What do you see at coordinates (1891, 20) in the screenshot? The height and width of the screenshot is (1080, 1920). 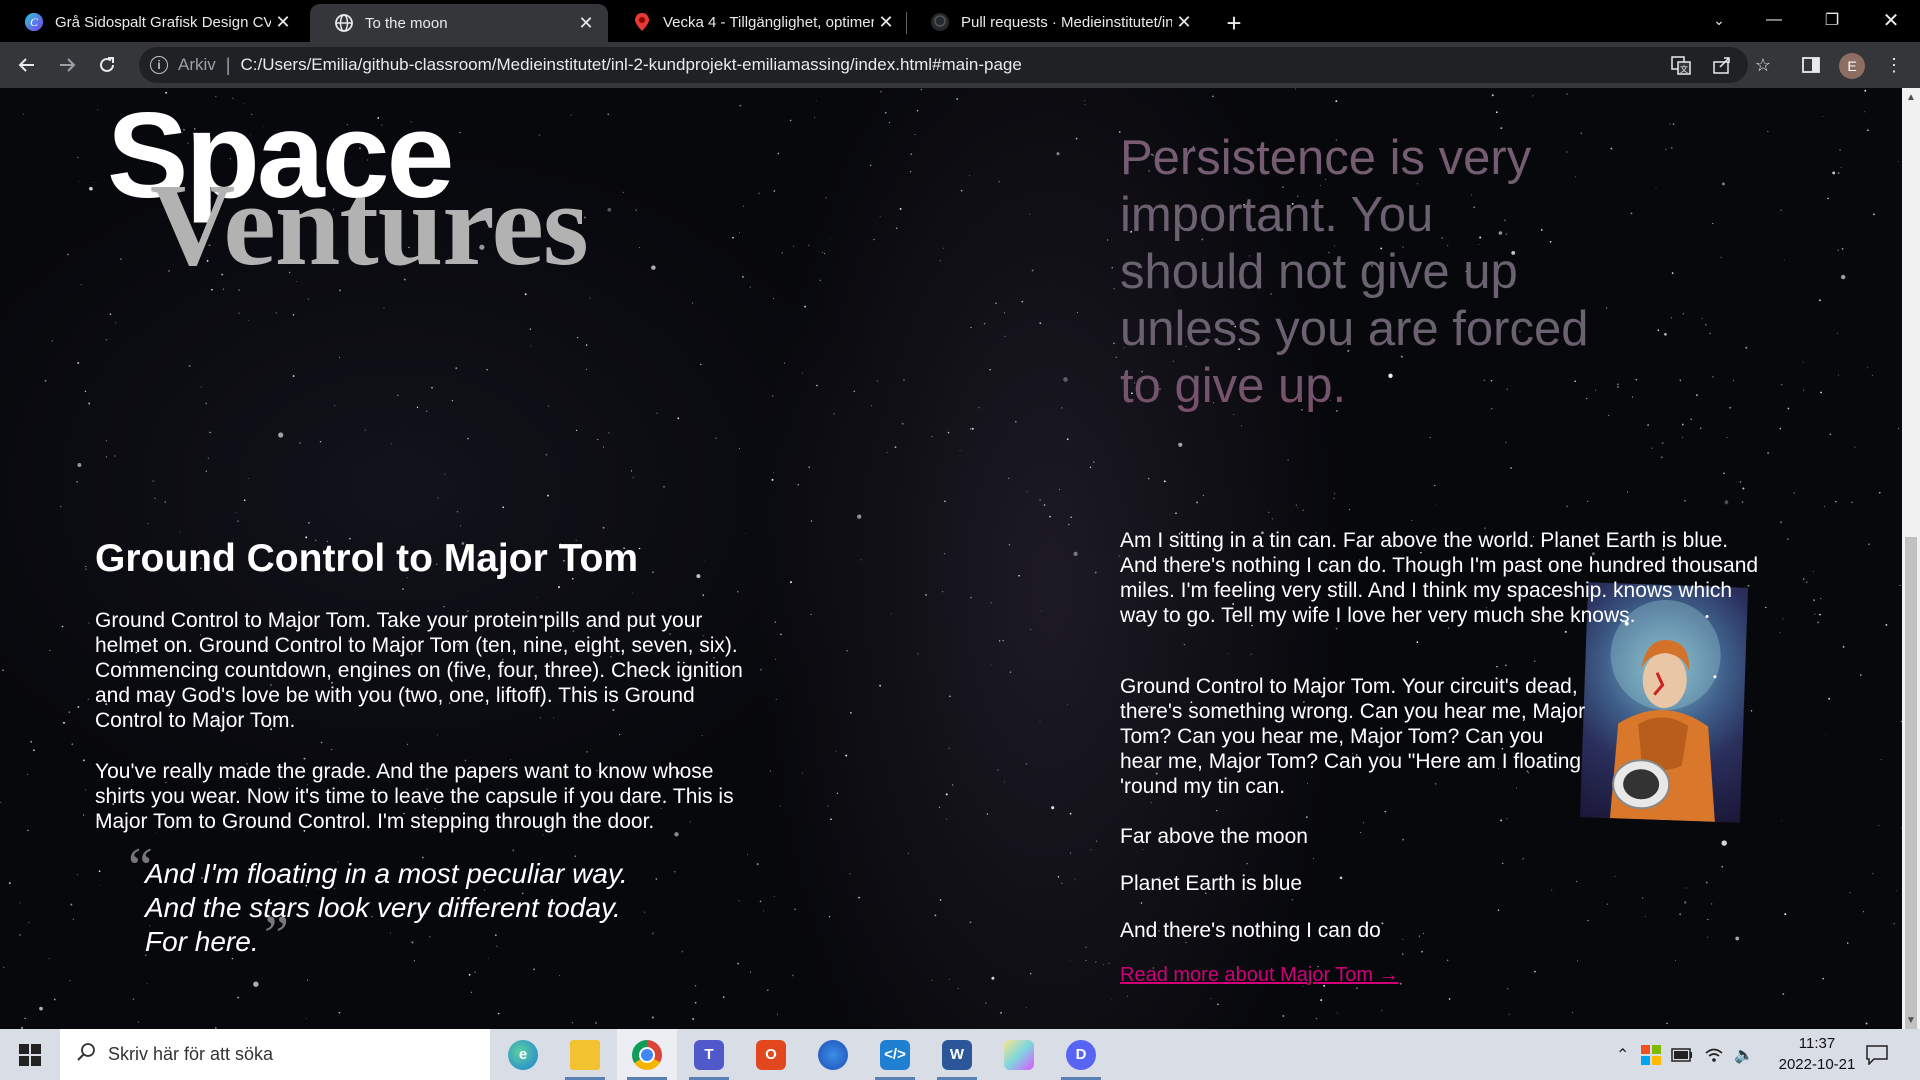 I see `close-window-button: ✕` at bounding box center [1891, 20].